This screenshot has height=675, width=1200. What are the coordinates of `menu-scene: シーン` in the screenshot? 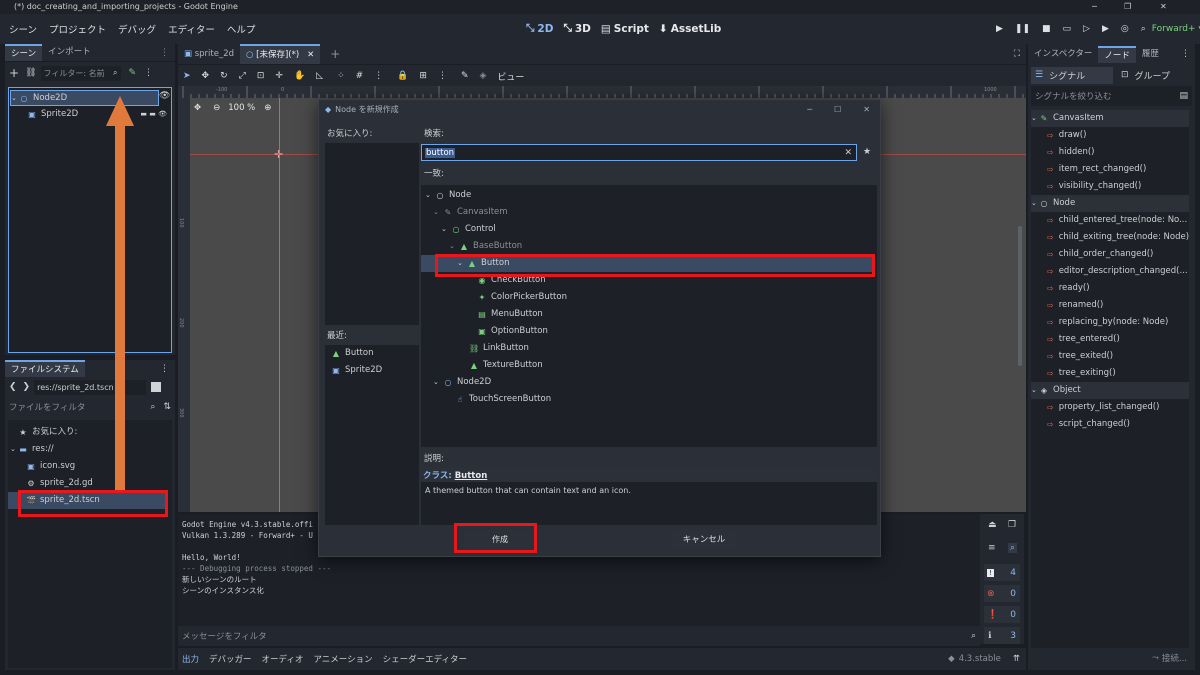 It's located at (23, 29).